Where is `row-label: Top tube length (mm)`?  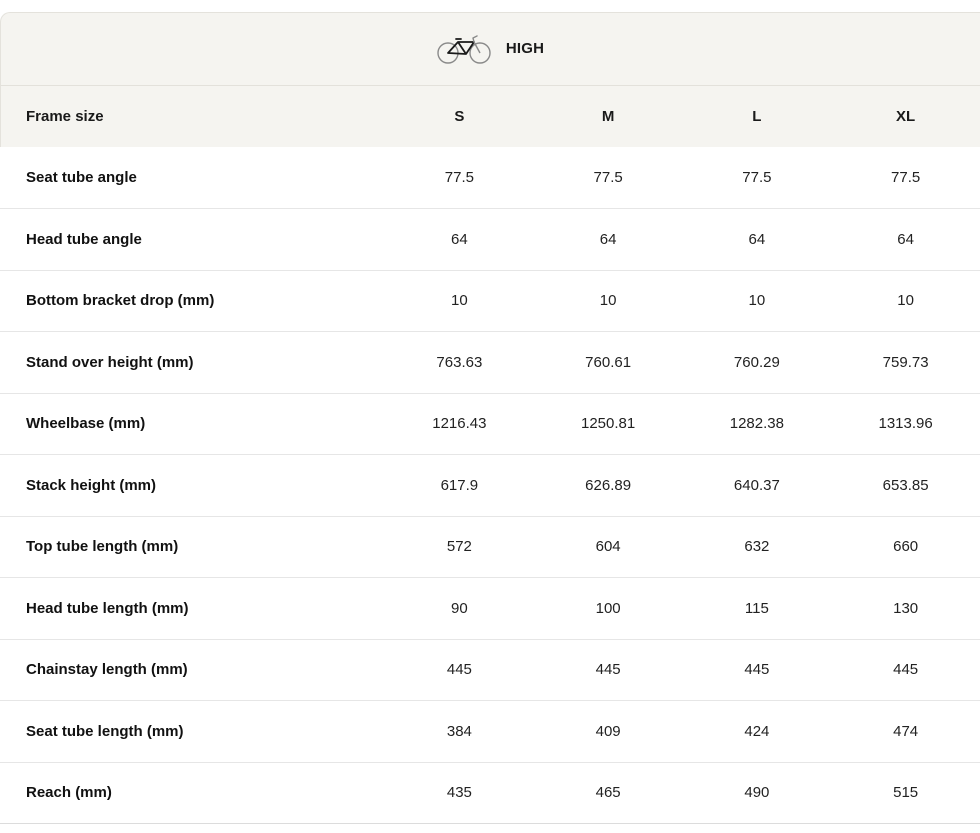 row-label: Top tube length (mm) is located at coordinates (192, 547).